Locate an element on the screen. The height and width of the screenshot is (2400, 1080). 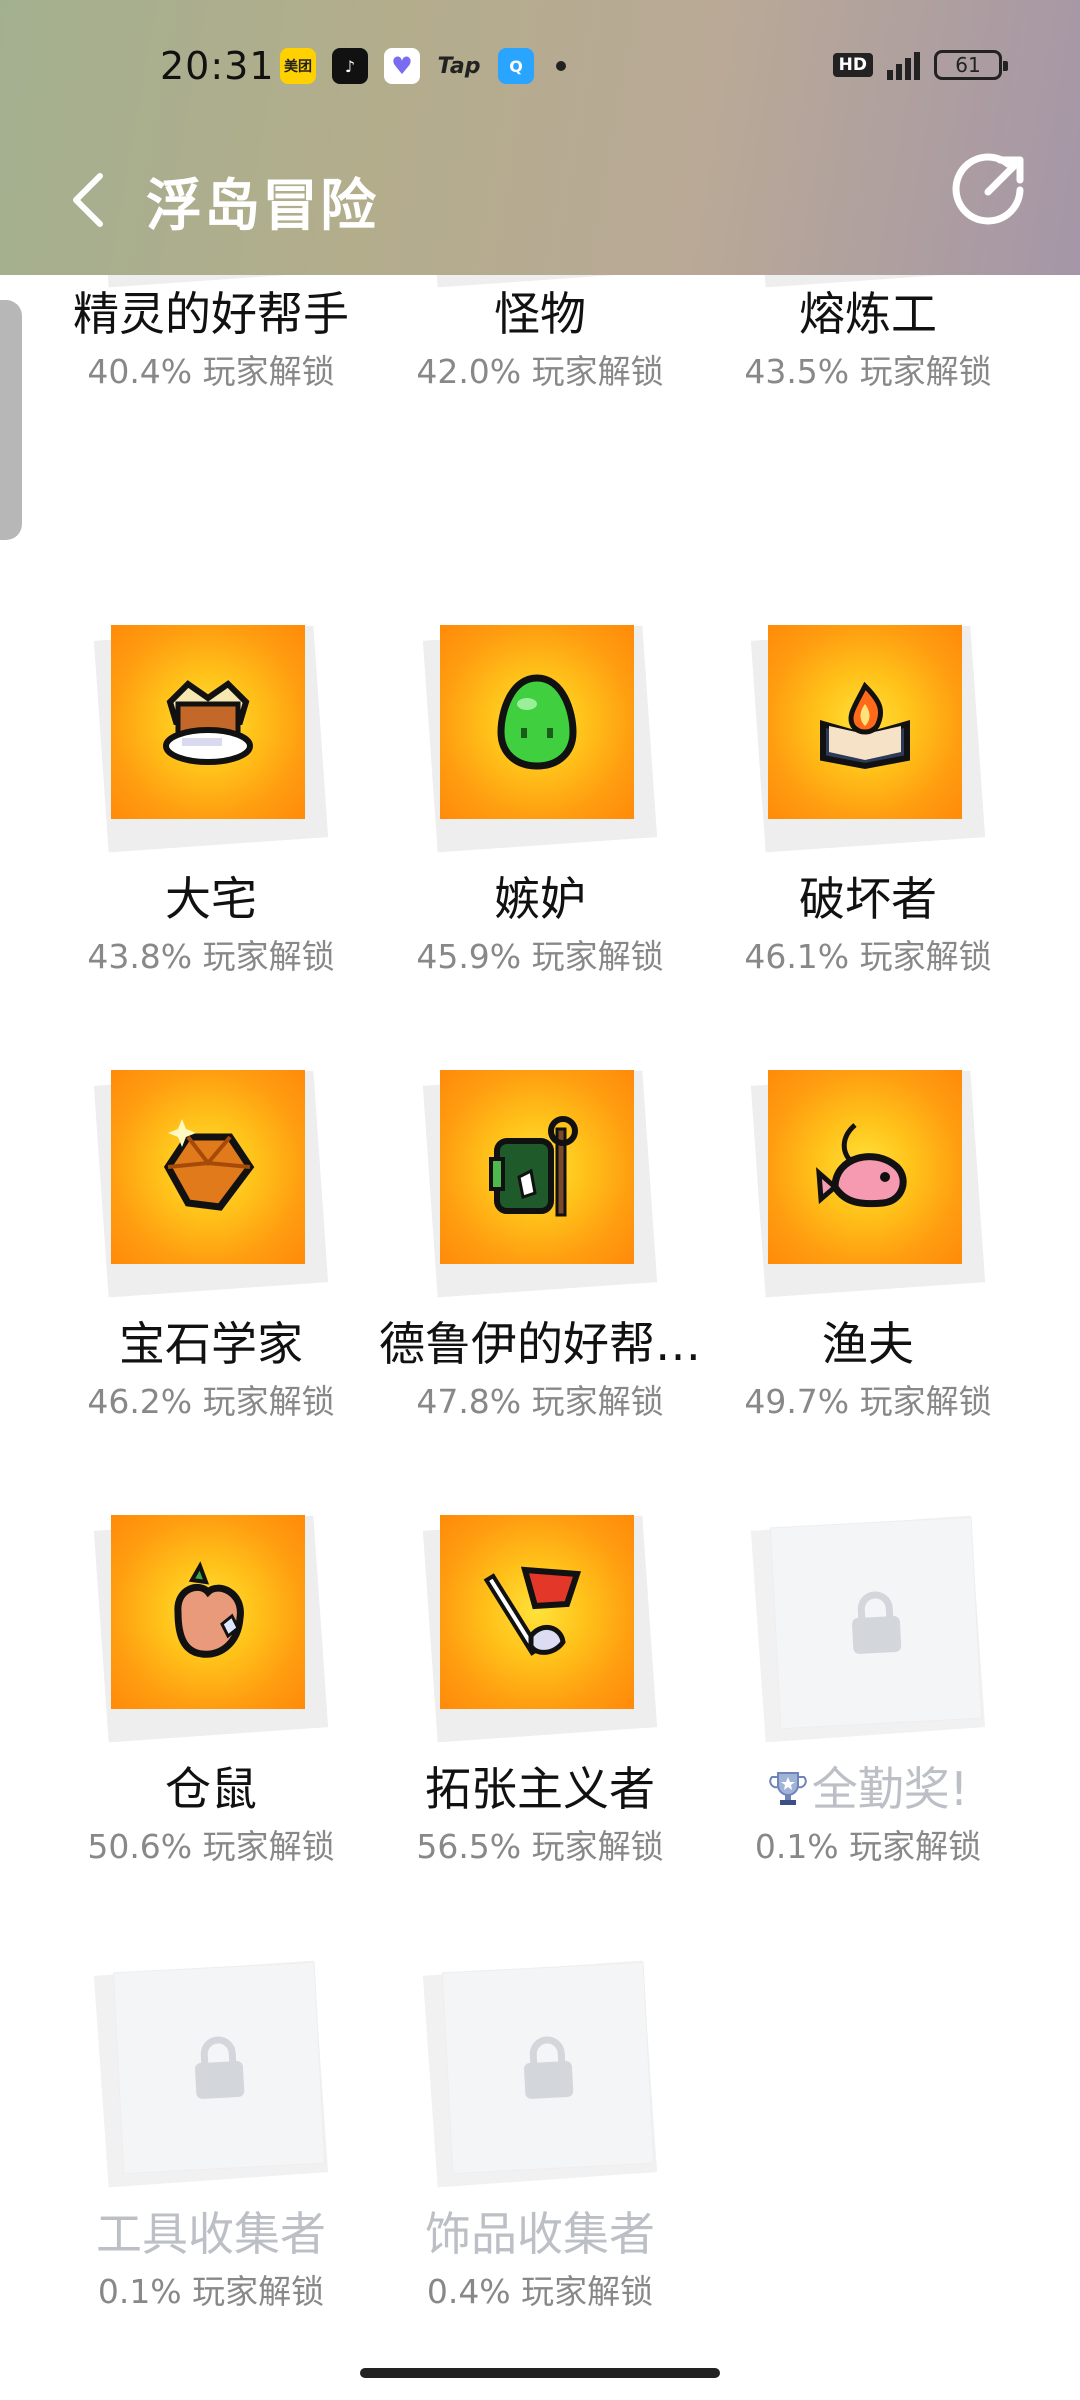
card-unlock-rate: 42.0% 玩家解锁 is located at coordinates (540, 371).